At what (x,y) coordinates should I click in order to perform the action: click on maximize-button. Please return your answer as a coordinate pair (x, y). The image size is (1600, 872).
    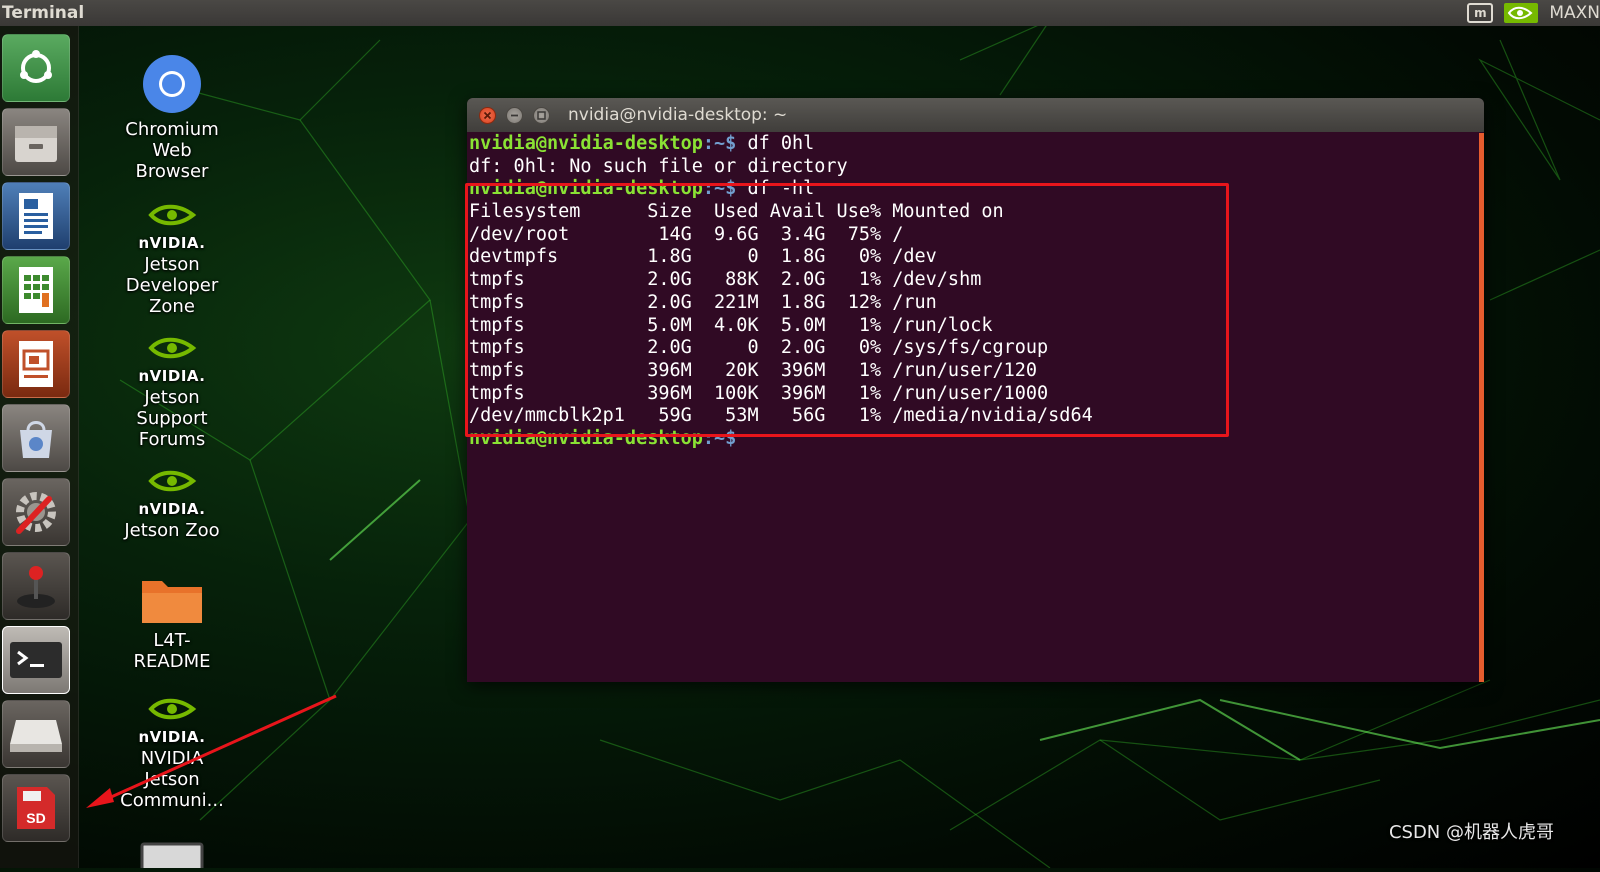
    Looking at the image, I should click on (541, 115).